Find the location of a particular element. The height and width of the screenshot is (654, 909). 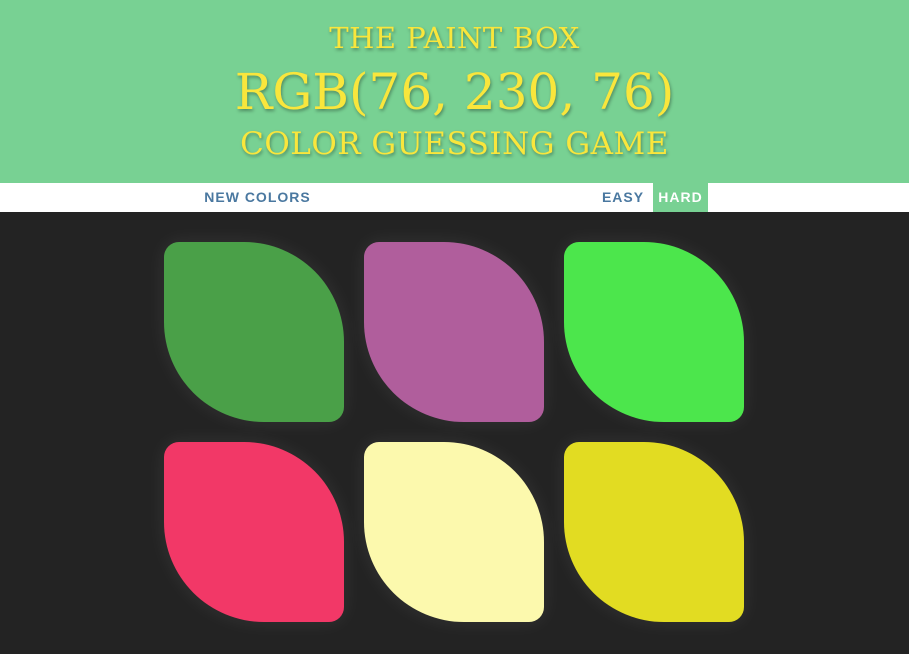

new-colors-button: NEW COLORS is located at coordinates (257, 197).